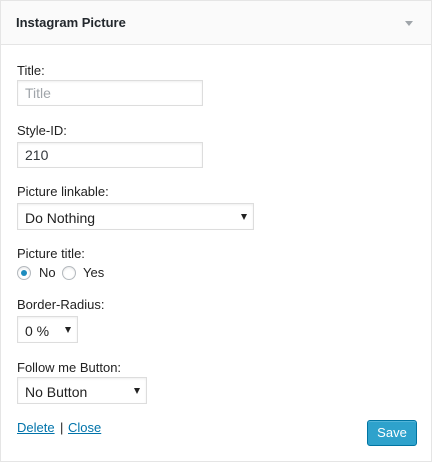 This screenshot has height=462, width=432. What do you see at coordinates (51, 253) in the screenshot?
I see `picture-title-label: Picture title:` at bounding box center [51, 253].